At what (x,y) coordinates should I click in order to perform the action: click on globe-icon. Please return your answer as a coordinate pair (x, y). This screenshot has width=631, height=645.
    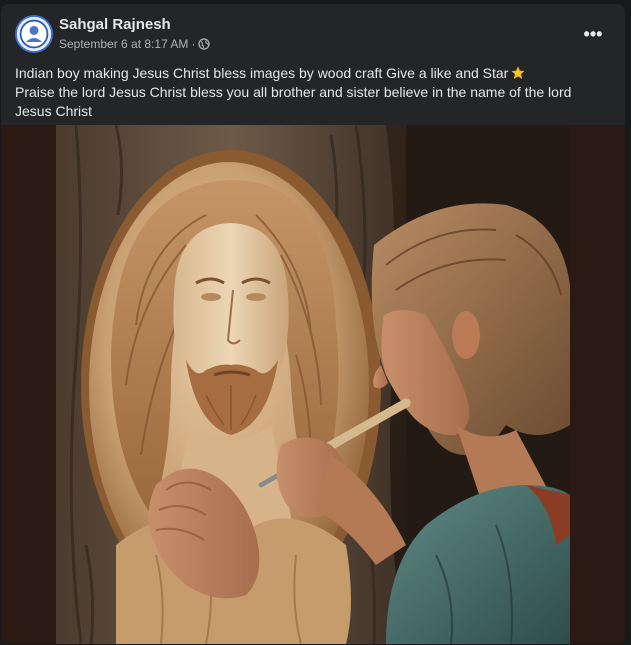
    Looking at the image, I should click on (204, 44).